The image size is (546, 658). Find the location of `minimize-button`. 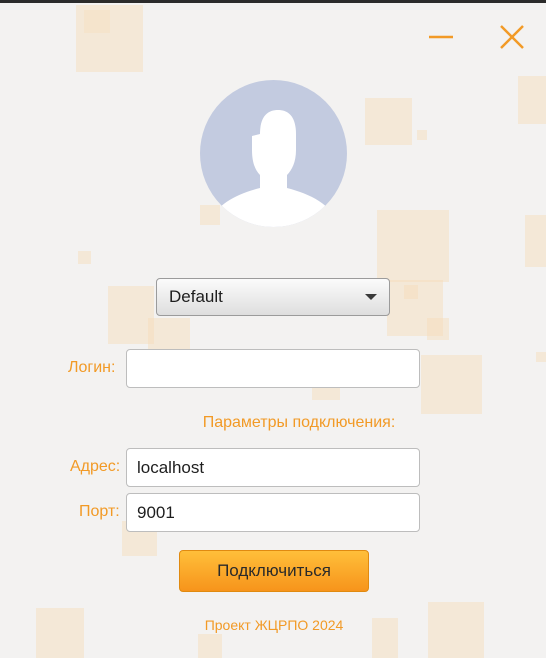

minimize-button is located at coordinates (441, 37).